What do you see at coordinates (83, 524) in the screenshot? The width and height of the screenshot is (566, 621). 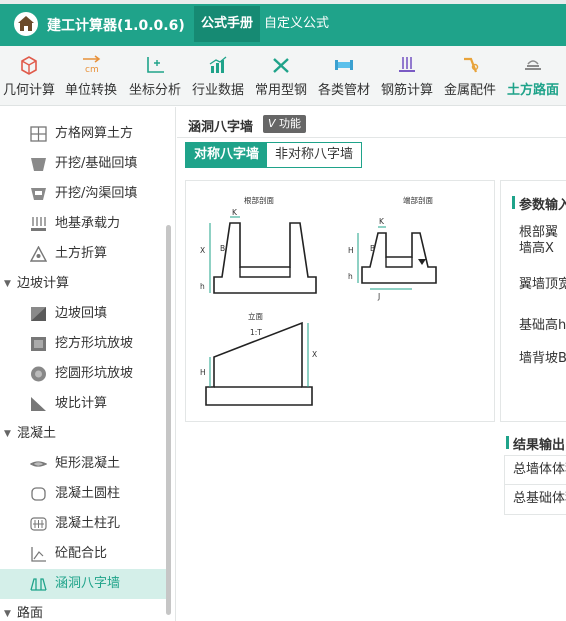 I see `sidebar-item-column-hole: 混凝土柱孔` at bounding box center [83, 524].